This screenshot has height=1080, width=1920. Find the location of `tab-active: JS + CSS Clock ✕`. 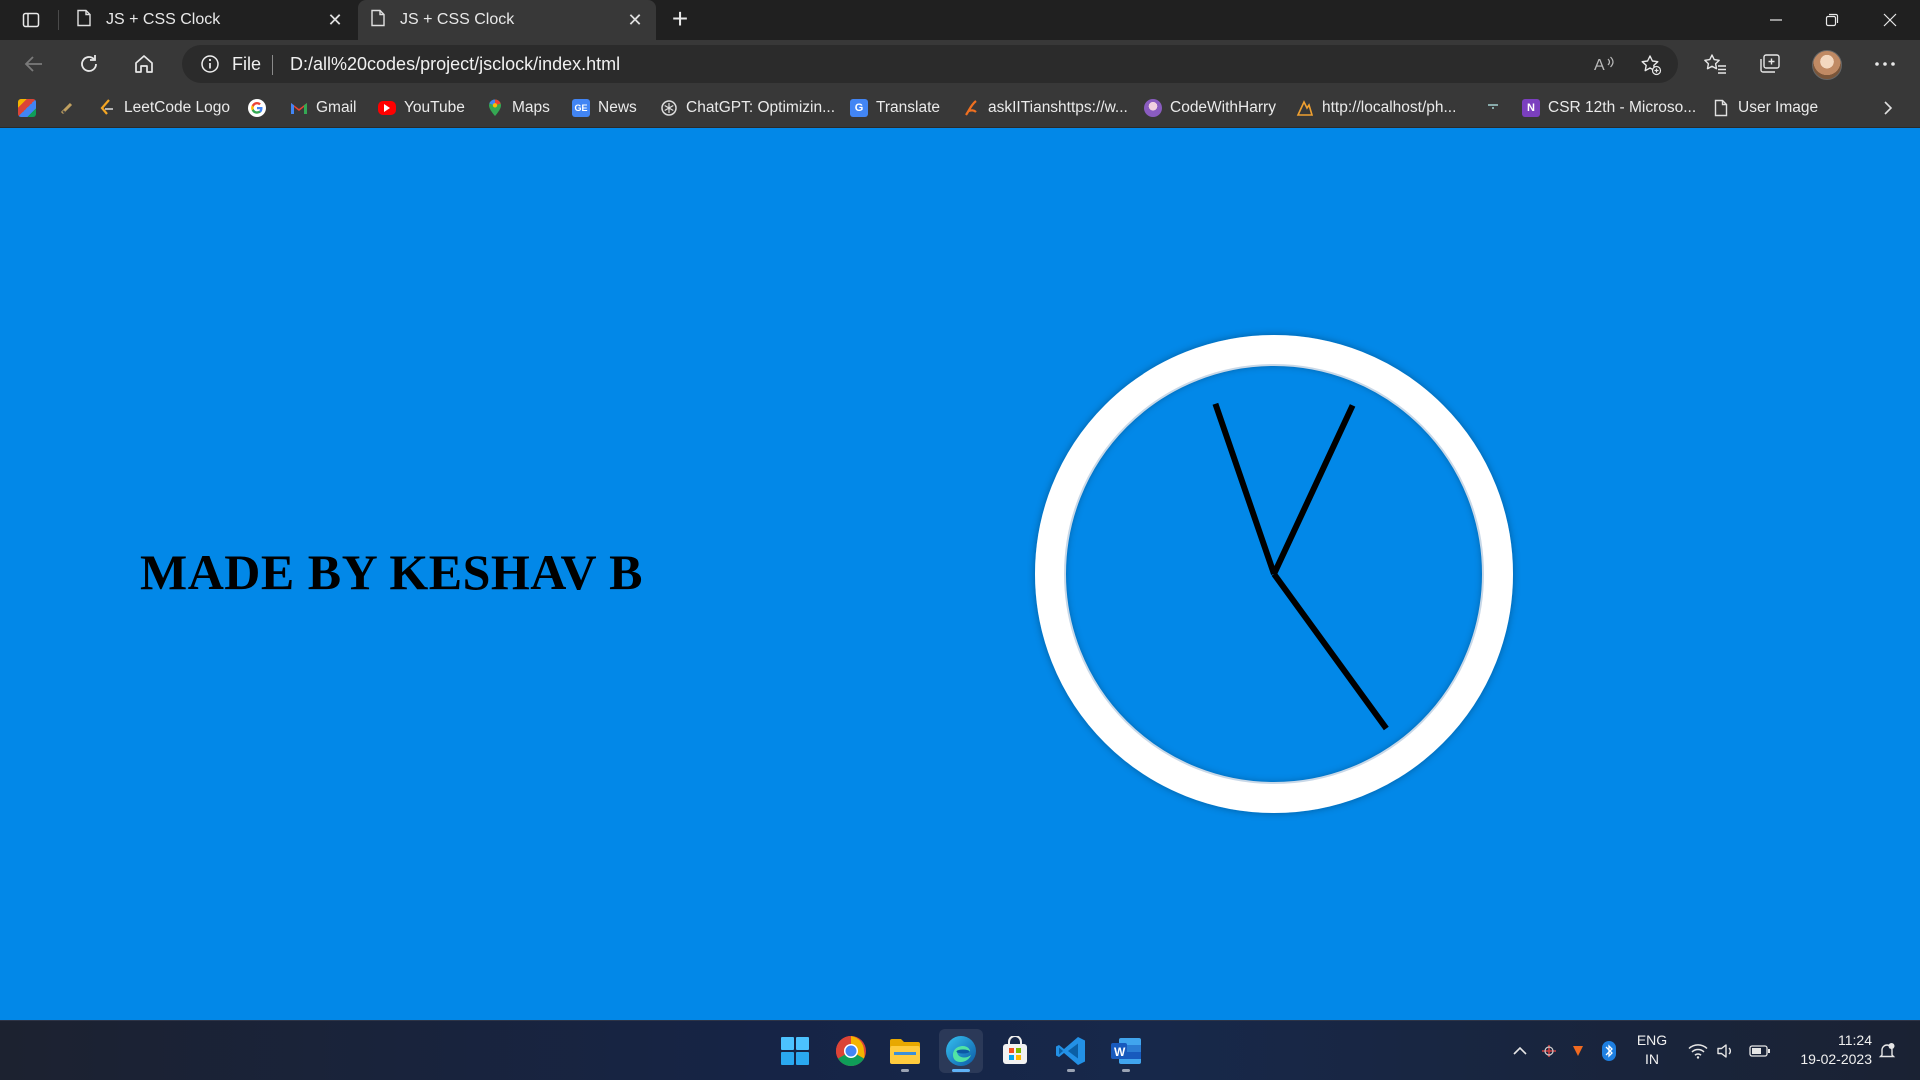

tab-active: JS + CSS Clock ✕ is located at coordinates (507, 20).